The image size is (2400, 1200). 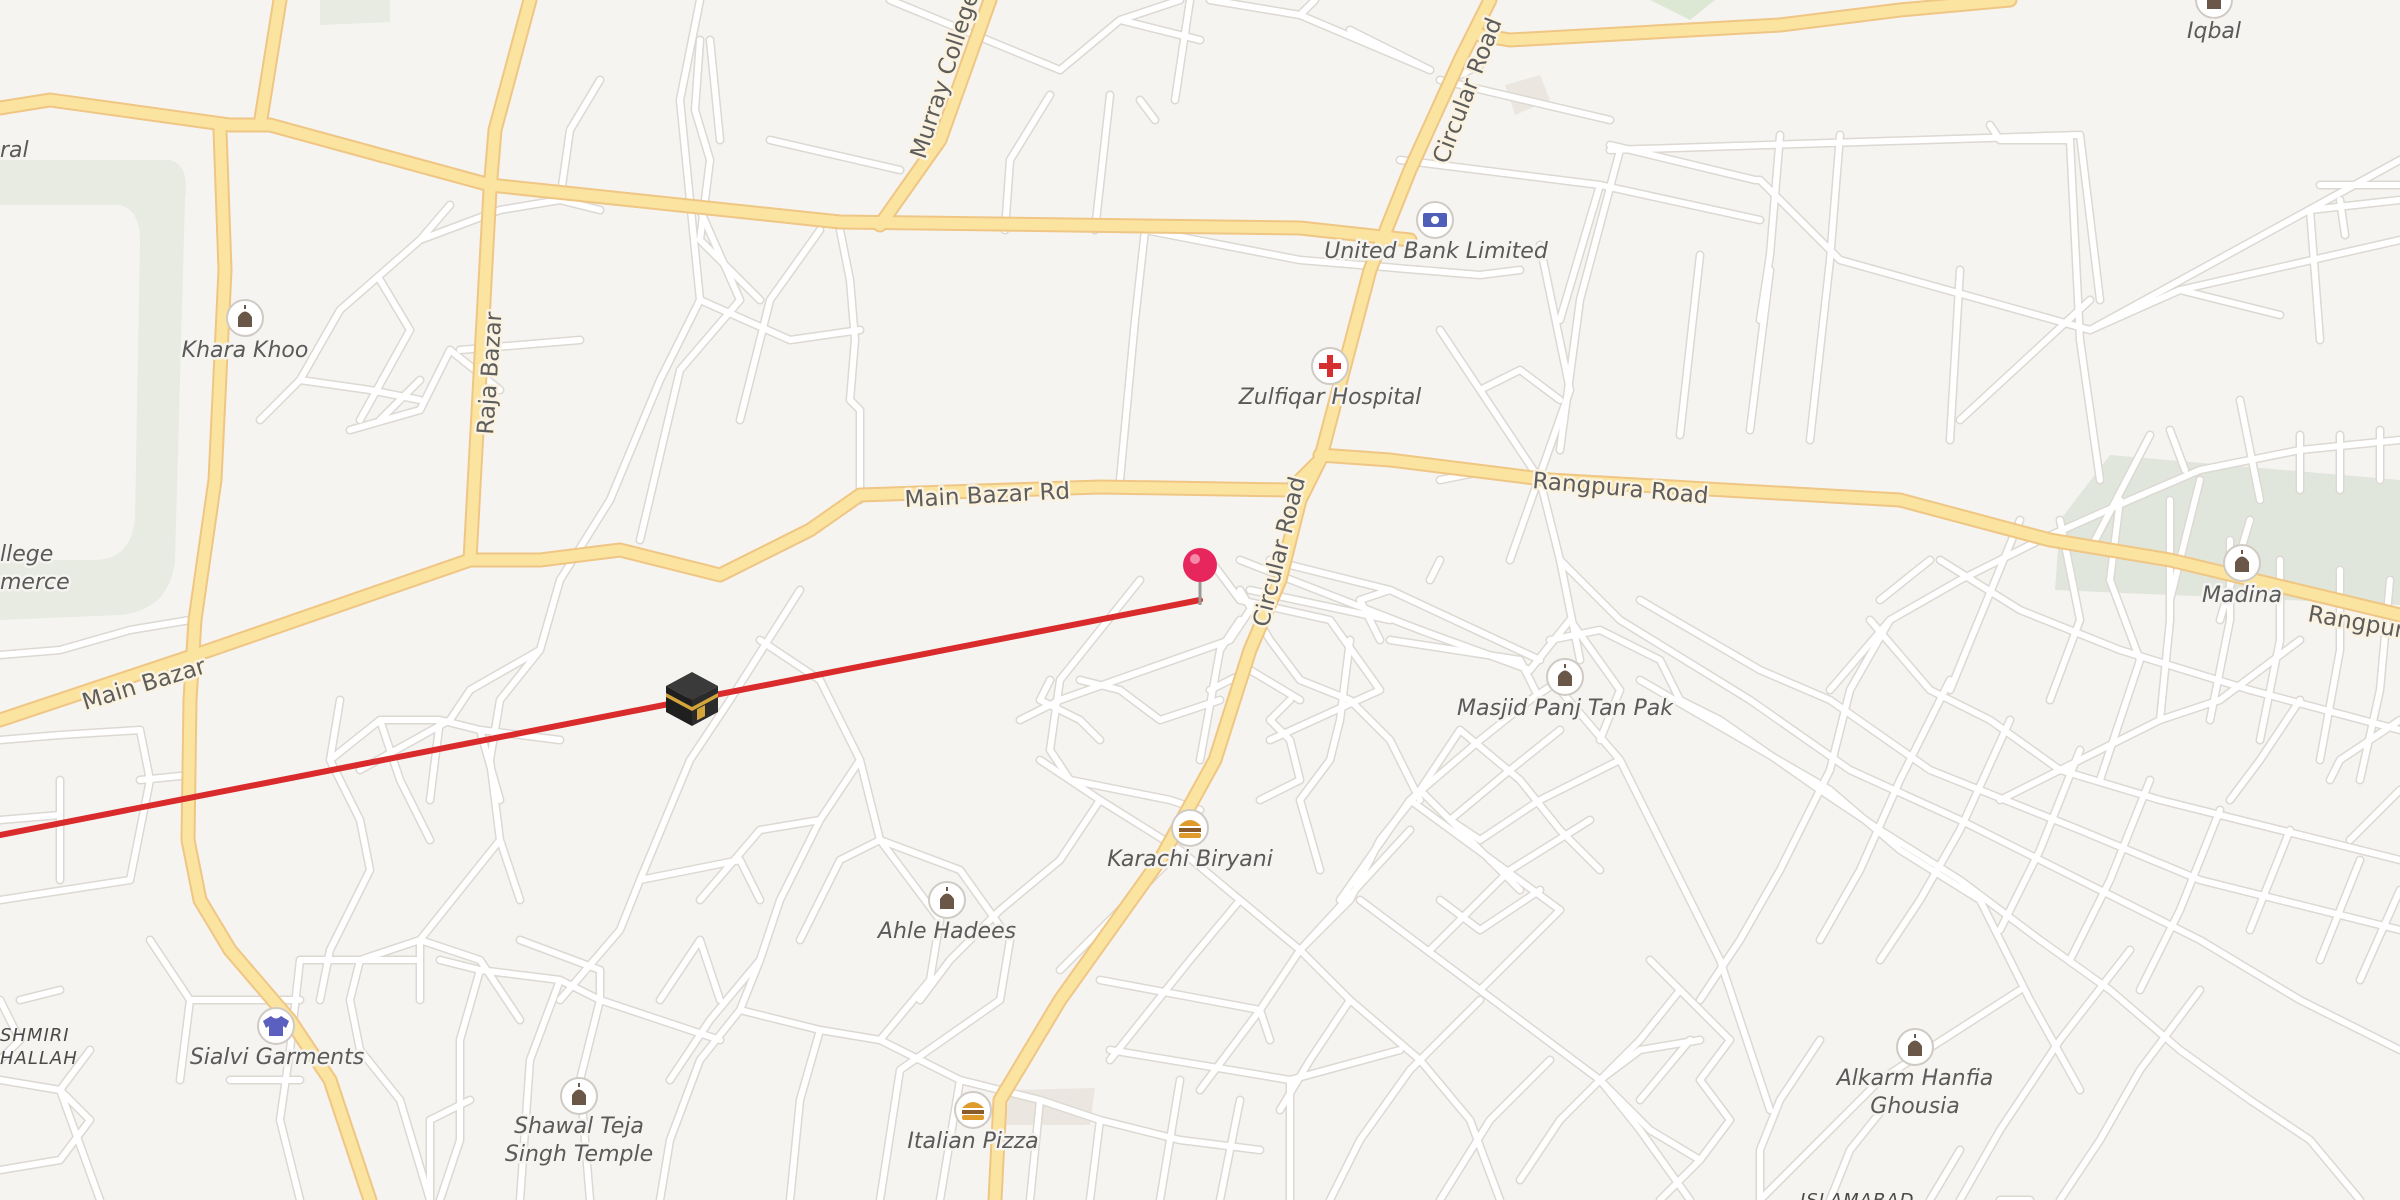 I want to click on poi-label: Shawal Teja, so click(x=579, y=1126).